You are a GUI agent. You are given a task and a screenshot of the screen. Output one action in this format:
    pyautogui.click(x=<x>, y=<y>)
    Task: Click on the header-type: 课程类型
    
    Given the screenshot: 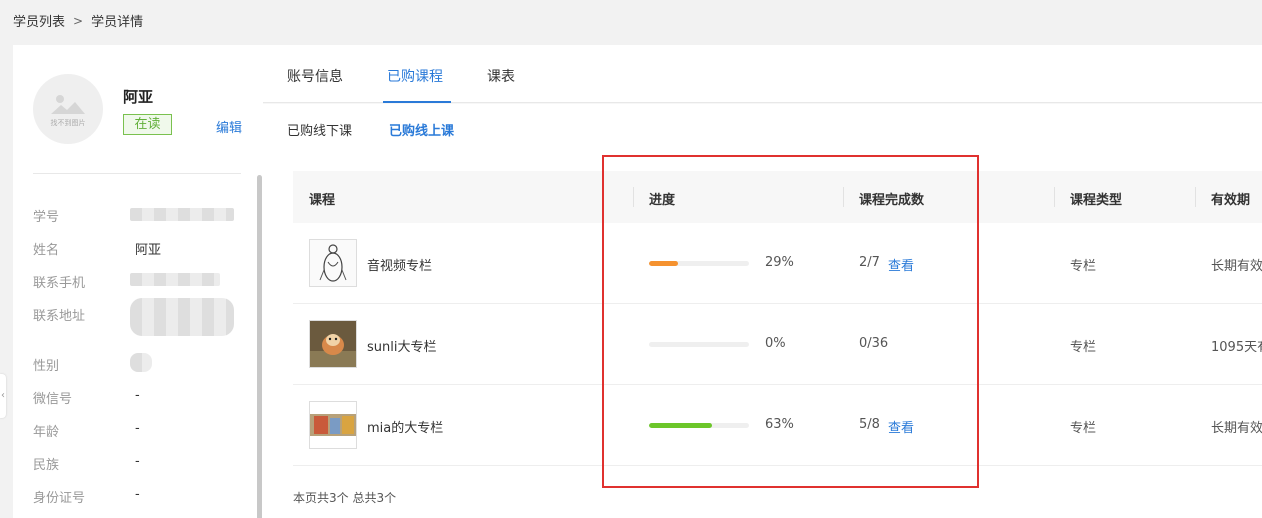 What is the action you would take?
    pyautogui.click(x=1096, y=200)
    